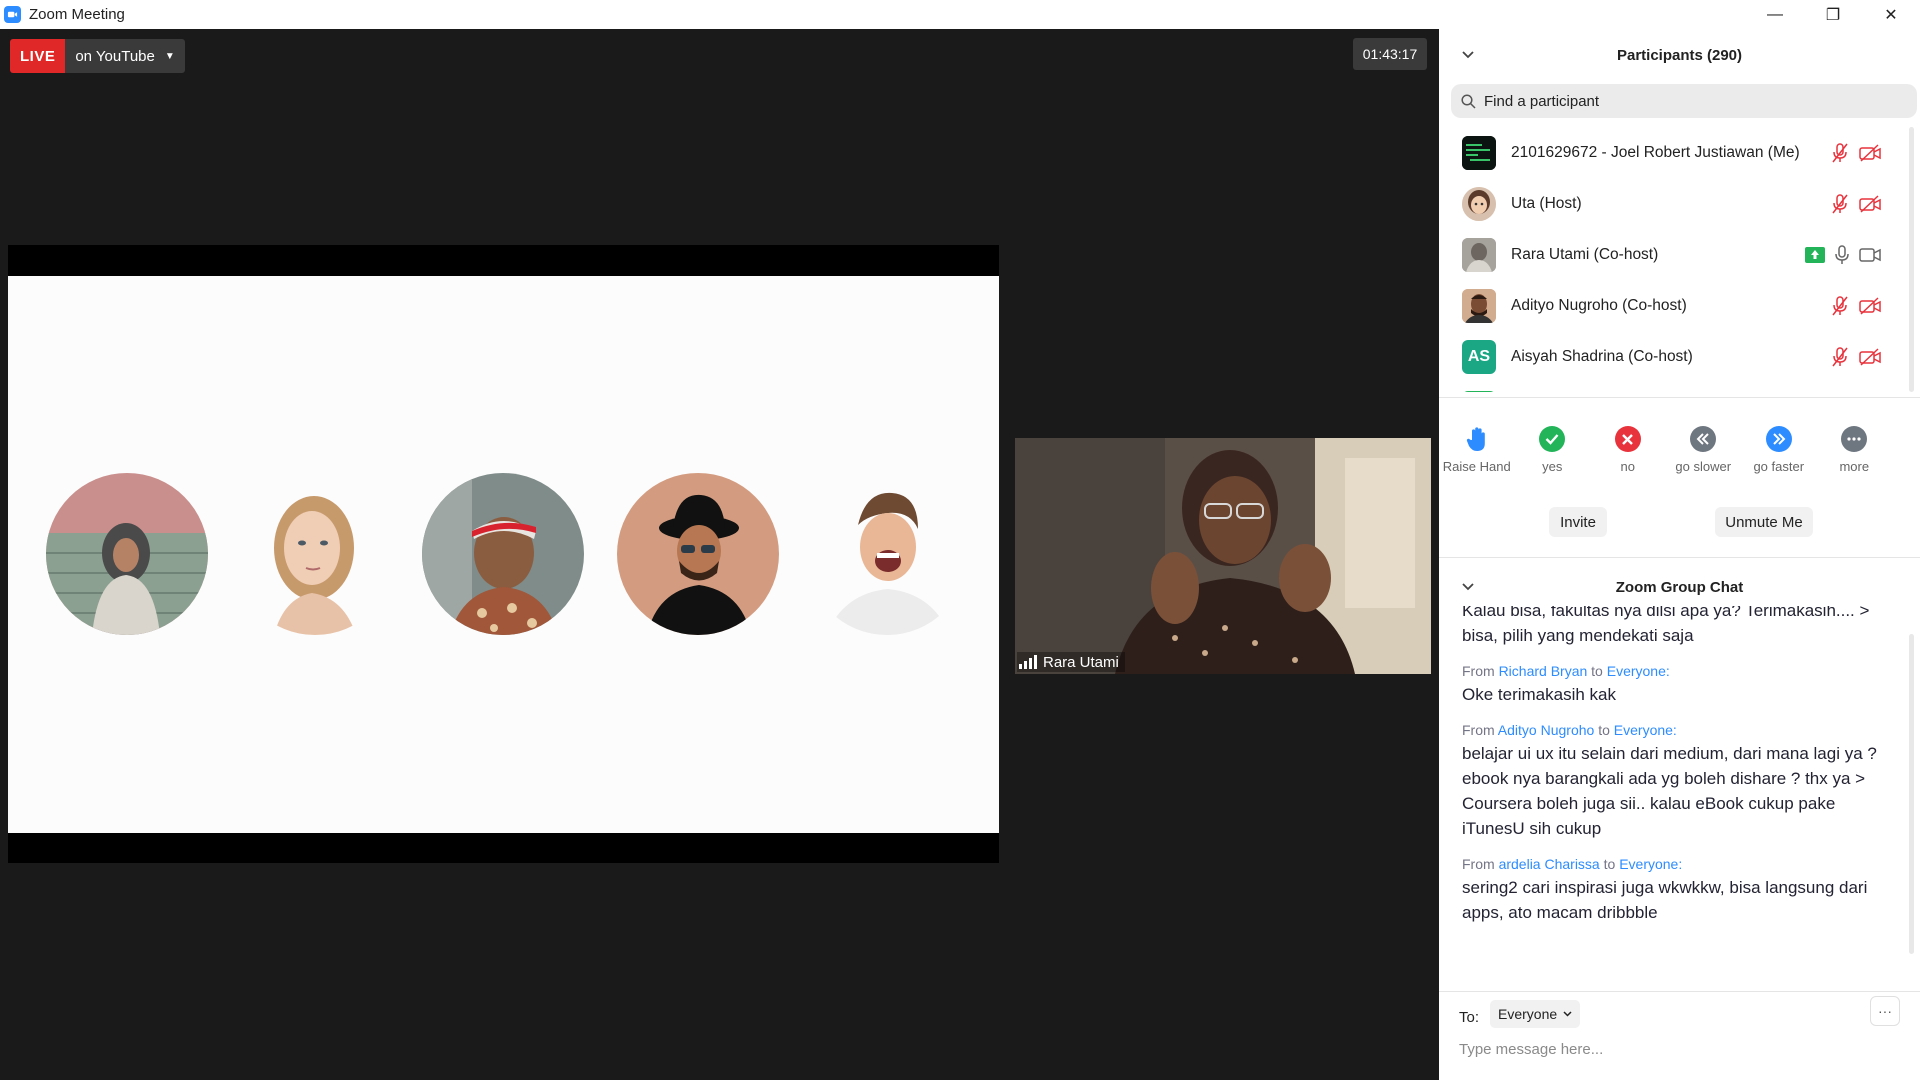 This screenshot has height=1080, width=1920. What do you see at coordinates (1684, 101) in the screenshot?
I see `participant-search: Find a participant` at bounding box center [1684, 101].